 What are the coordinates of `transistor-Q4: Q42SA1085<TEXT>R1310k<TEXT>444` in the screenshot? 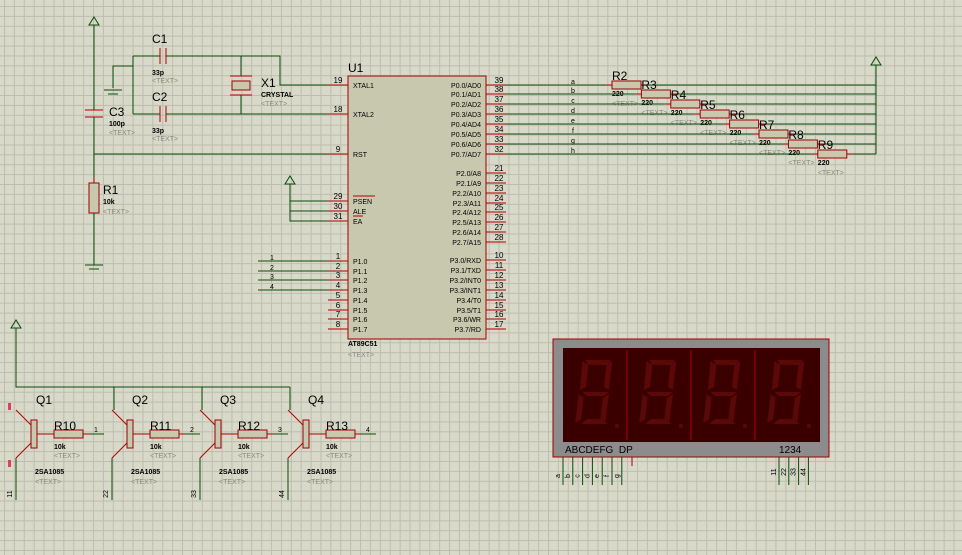 It's located at (327, 443).